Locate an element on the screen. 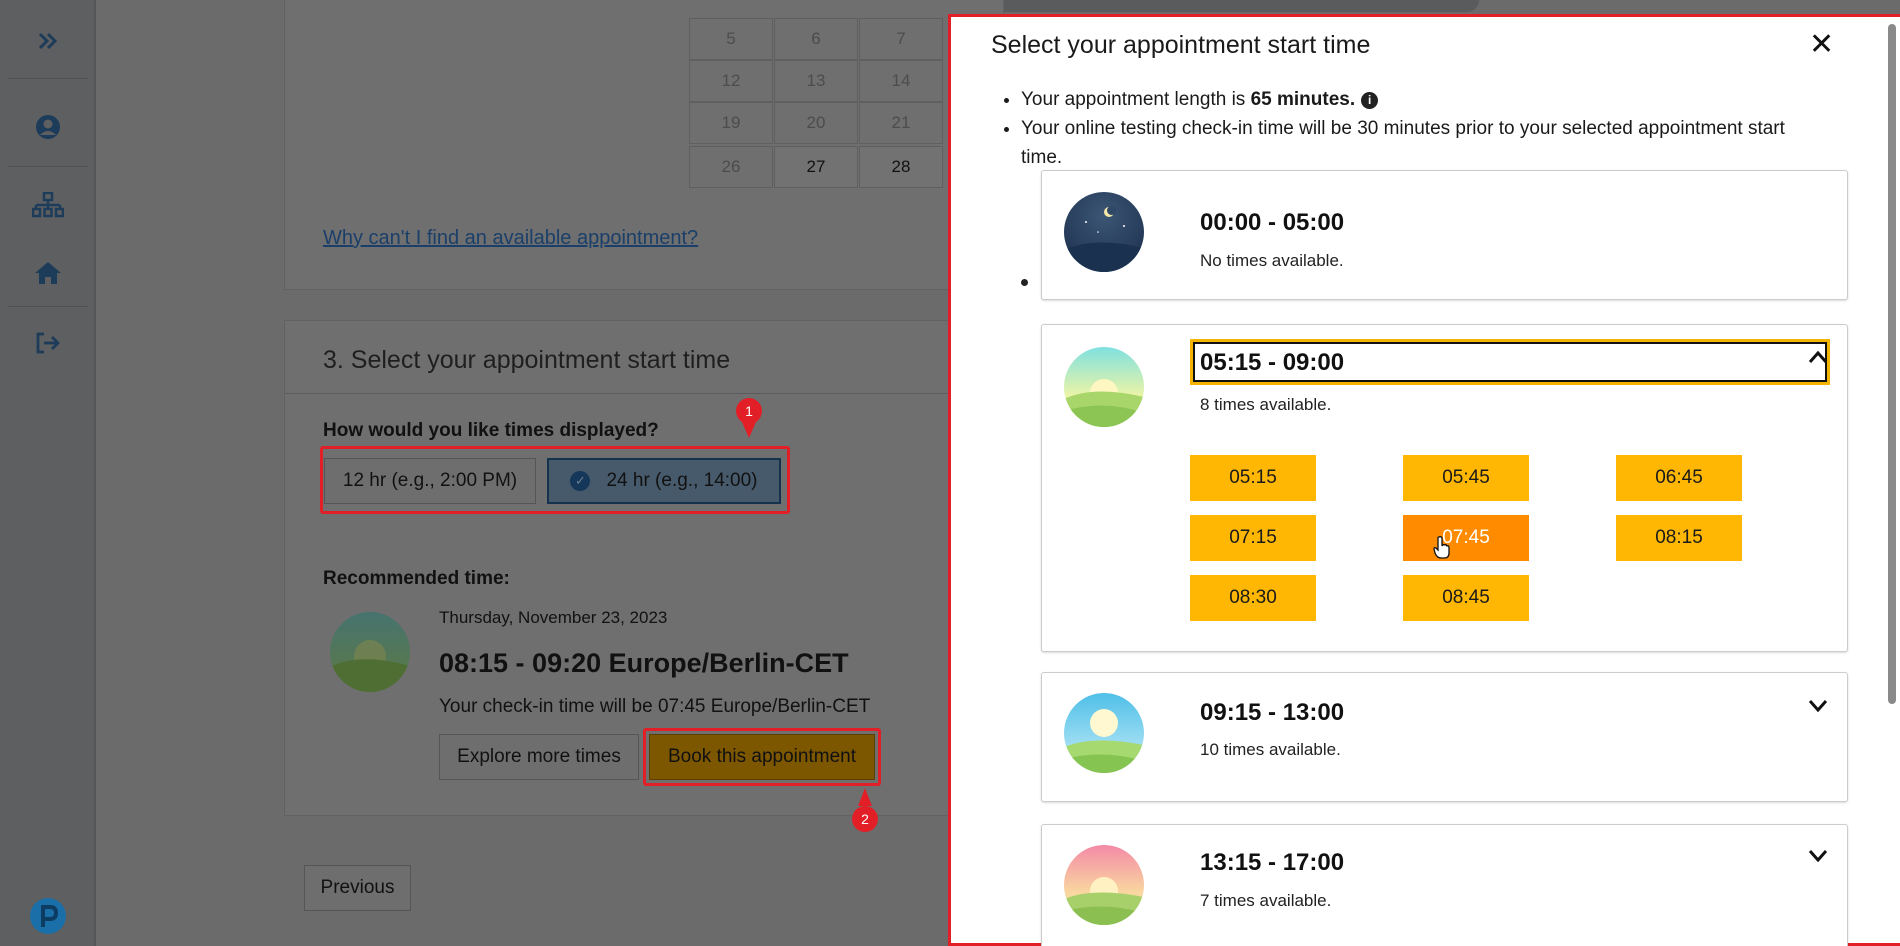 Image resolution: width=1900 pixels, height=946 pixels. explore-more-times-label: Explore more times is located at coordinates (539, 756).